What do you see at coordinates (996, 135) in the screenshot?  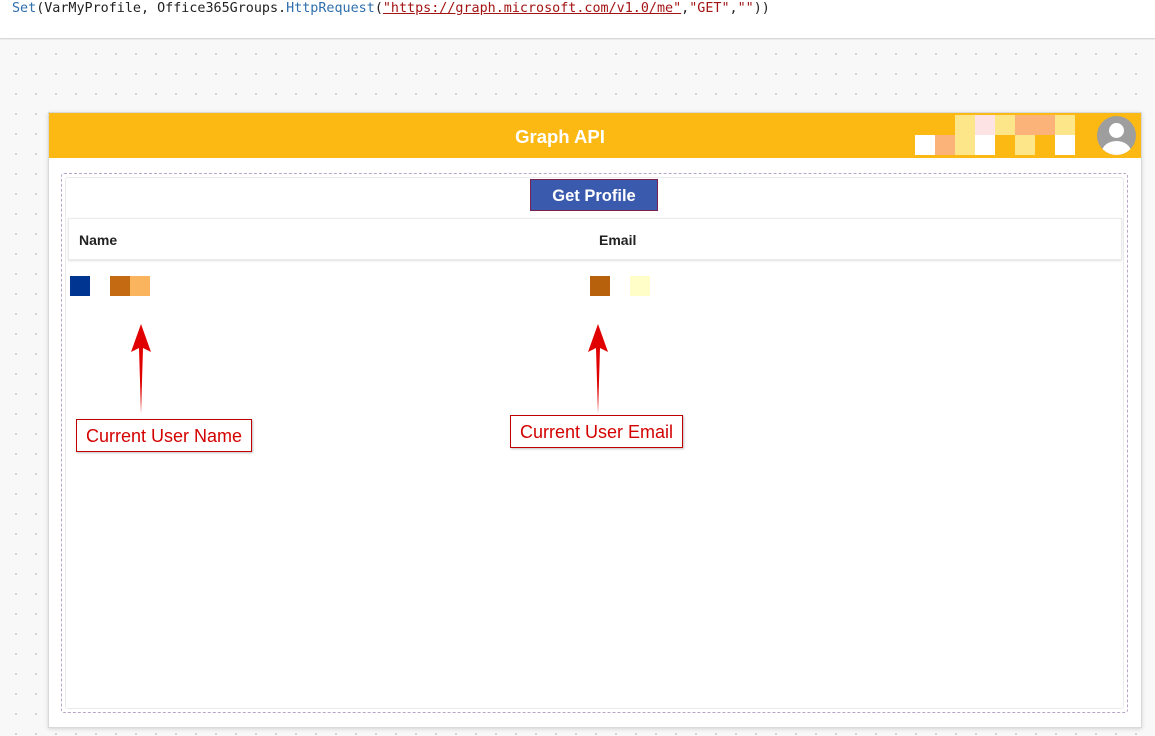 I see `redacted-username` at bounding box center [996, 135].